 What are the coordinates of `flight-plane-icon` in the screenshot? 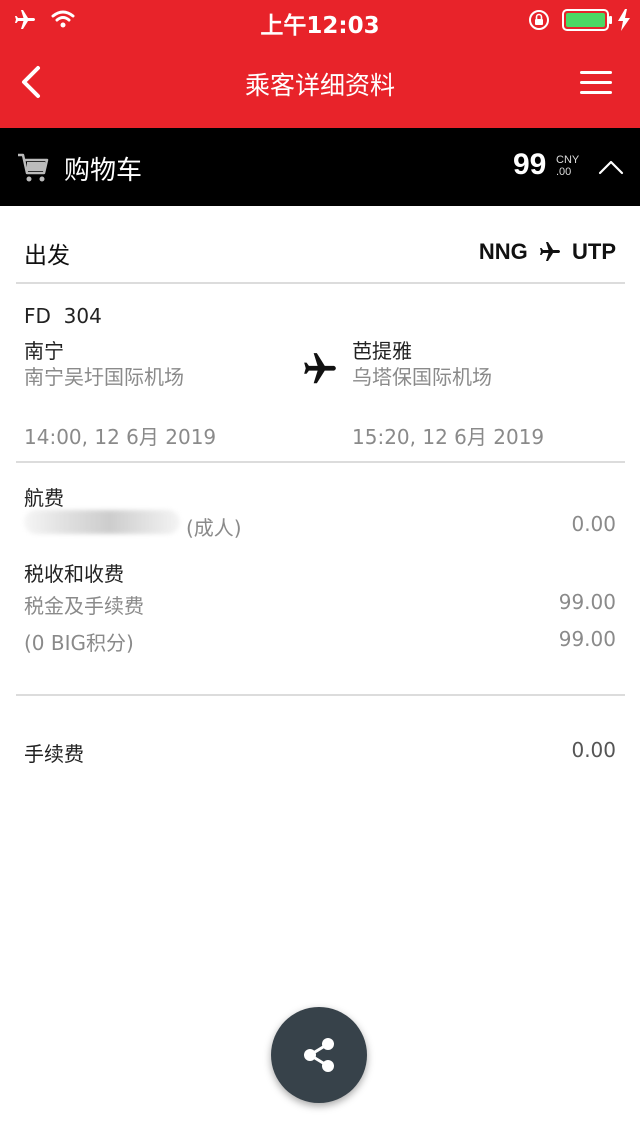 It's located at (320, 368).